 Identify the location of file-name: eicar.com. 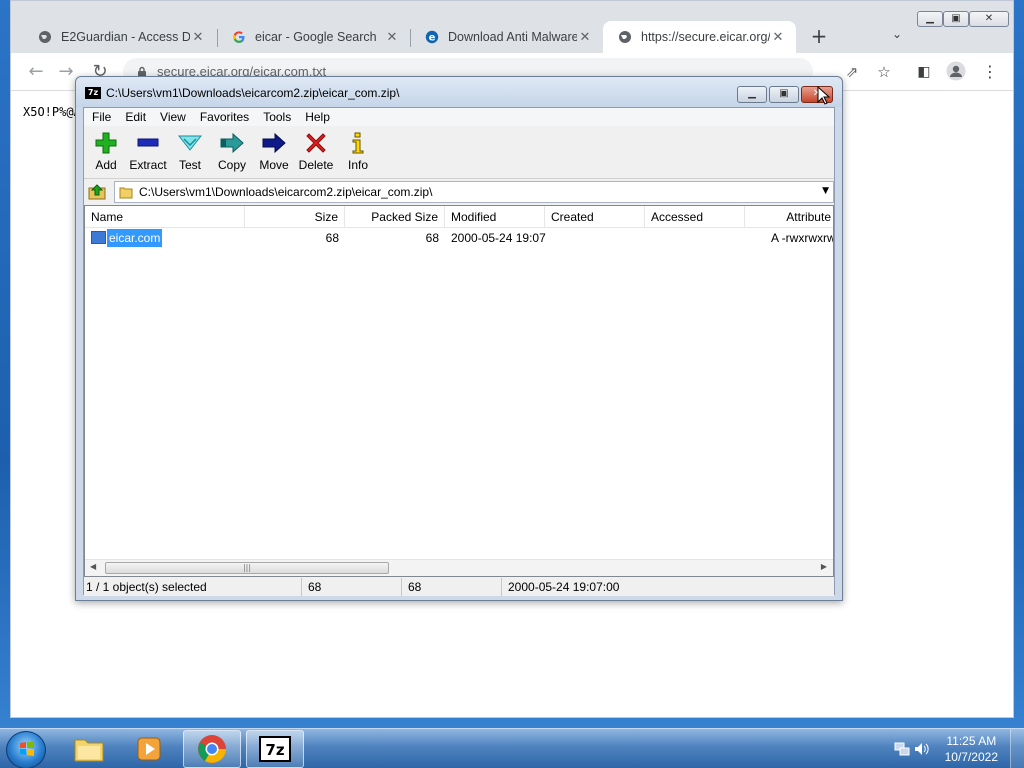
(135, 238).